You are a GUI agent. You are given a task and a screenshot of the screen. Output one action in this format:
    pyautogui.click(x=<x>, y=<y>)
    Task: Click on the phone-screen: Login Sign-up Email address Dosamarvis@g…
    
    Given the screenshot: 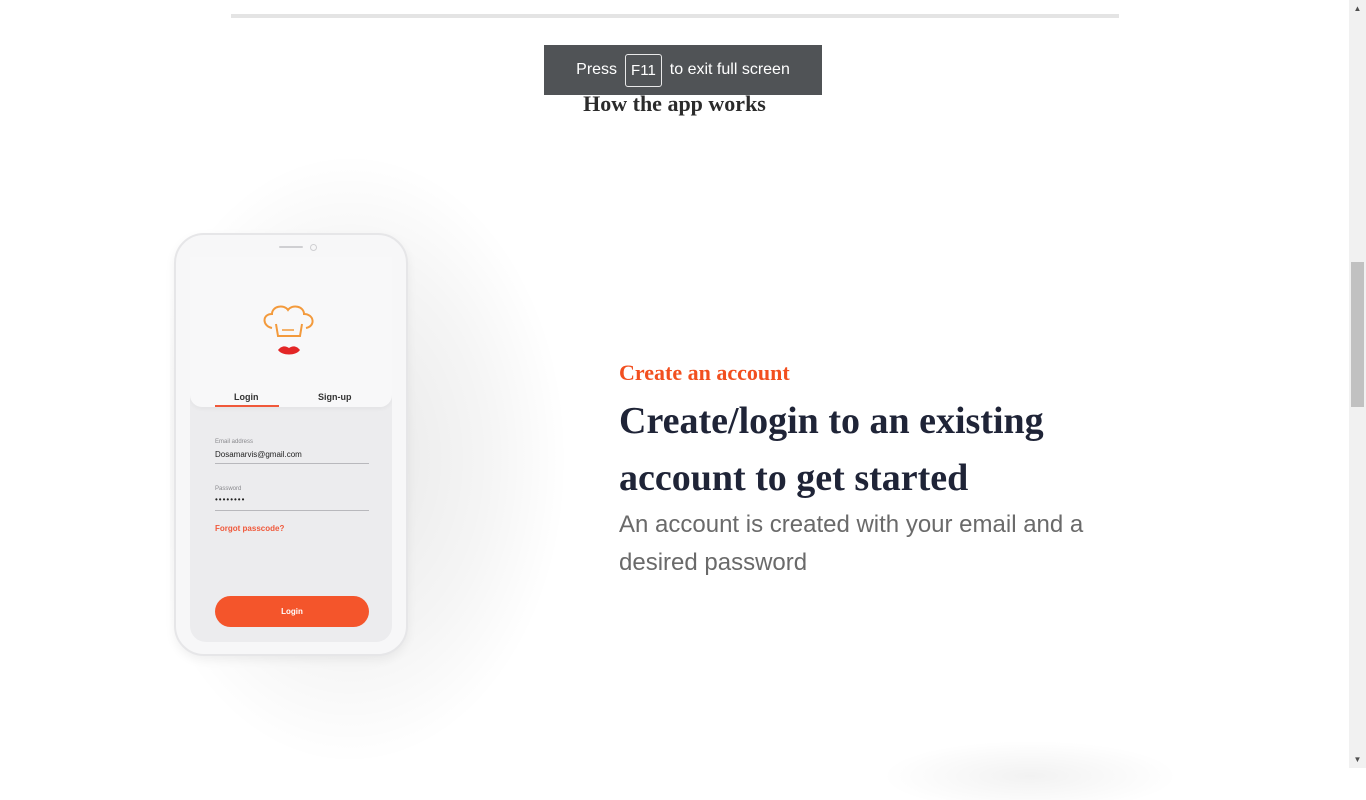 What is the action you would take?
    pyautogui.click(x=291, y=449)
    